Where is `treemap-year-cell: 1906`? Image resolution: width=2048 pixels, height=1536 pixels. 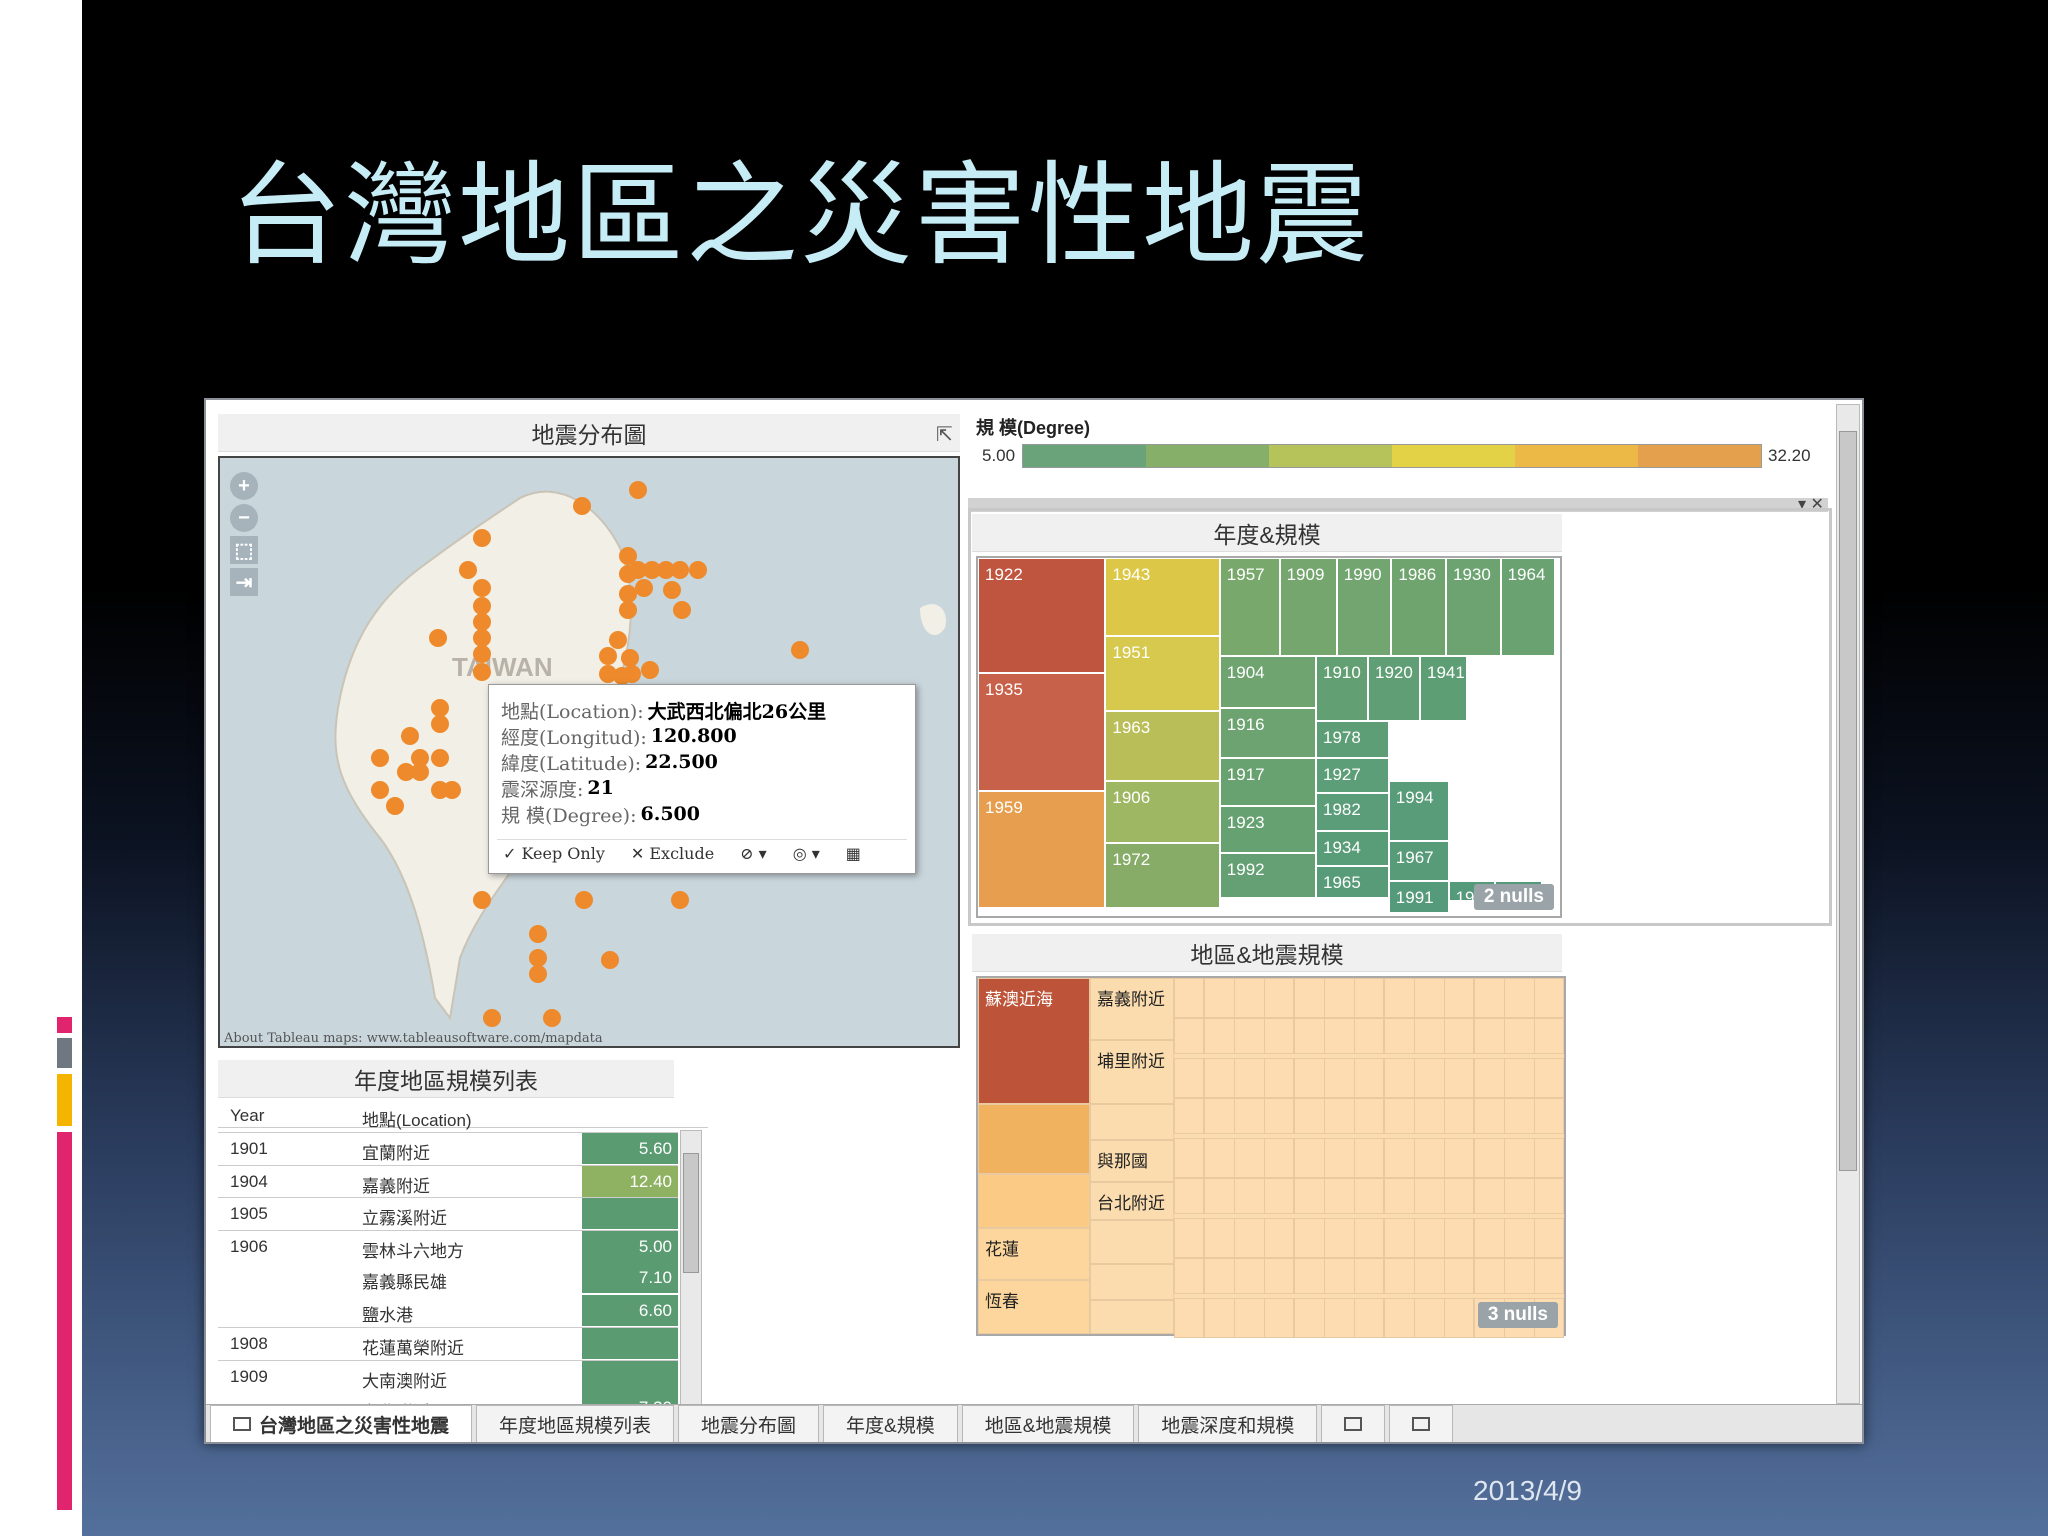 treemap-year-cell: 1906 is located at coordinates (1162, 811).